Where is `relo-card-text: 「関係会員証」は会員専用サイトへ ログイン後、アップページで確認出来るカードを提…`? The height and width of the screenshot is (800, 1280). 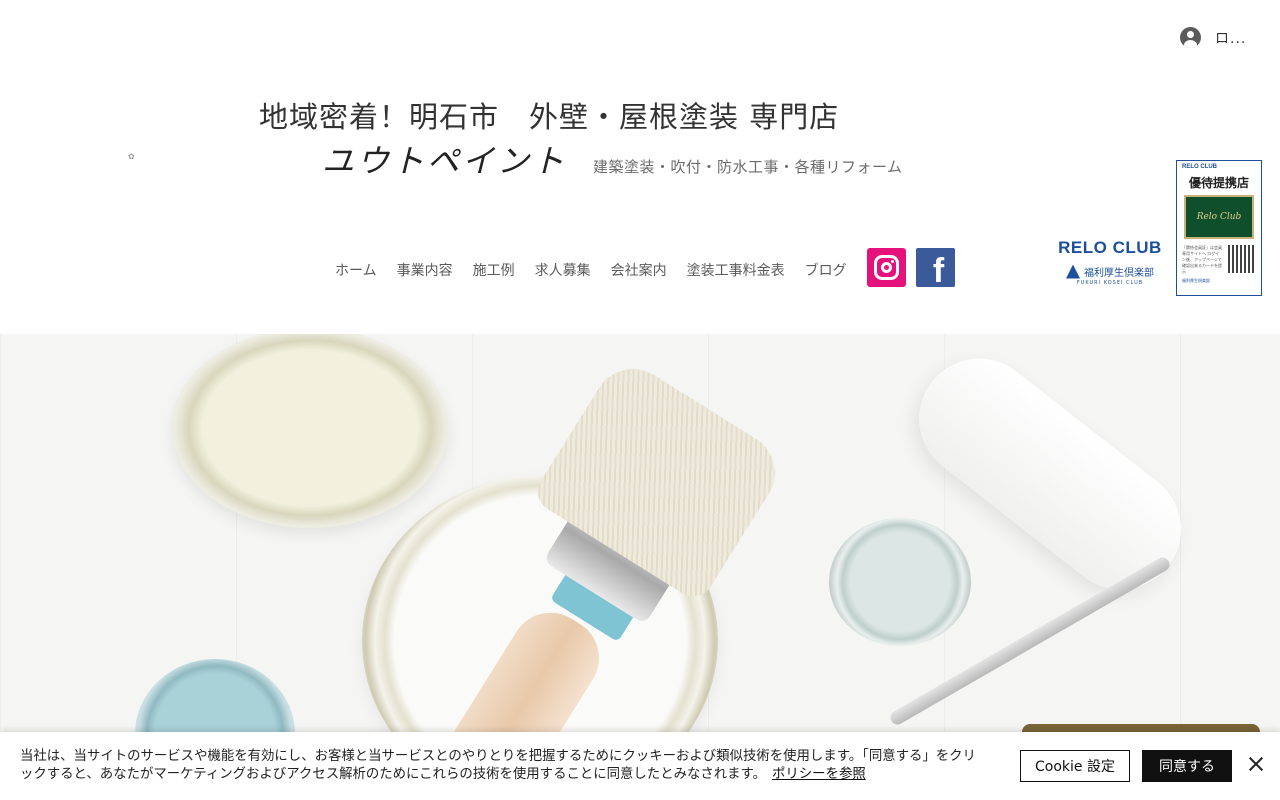
relo-card-text: 「関係会員証」は会員専用サイトへ ログイン後、アップページで確認出来るカードを提… is located at coordinates (1202, 259).